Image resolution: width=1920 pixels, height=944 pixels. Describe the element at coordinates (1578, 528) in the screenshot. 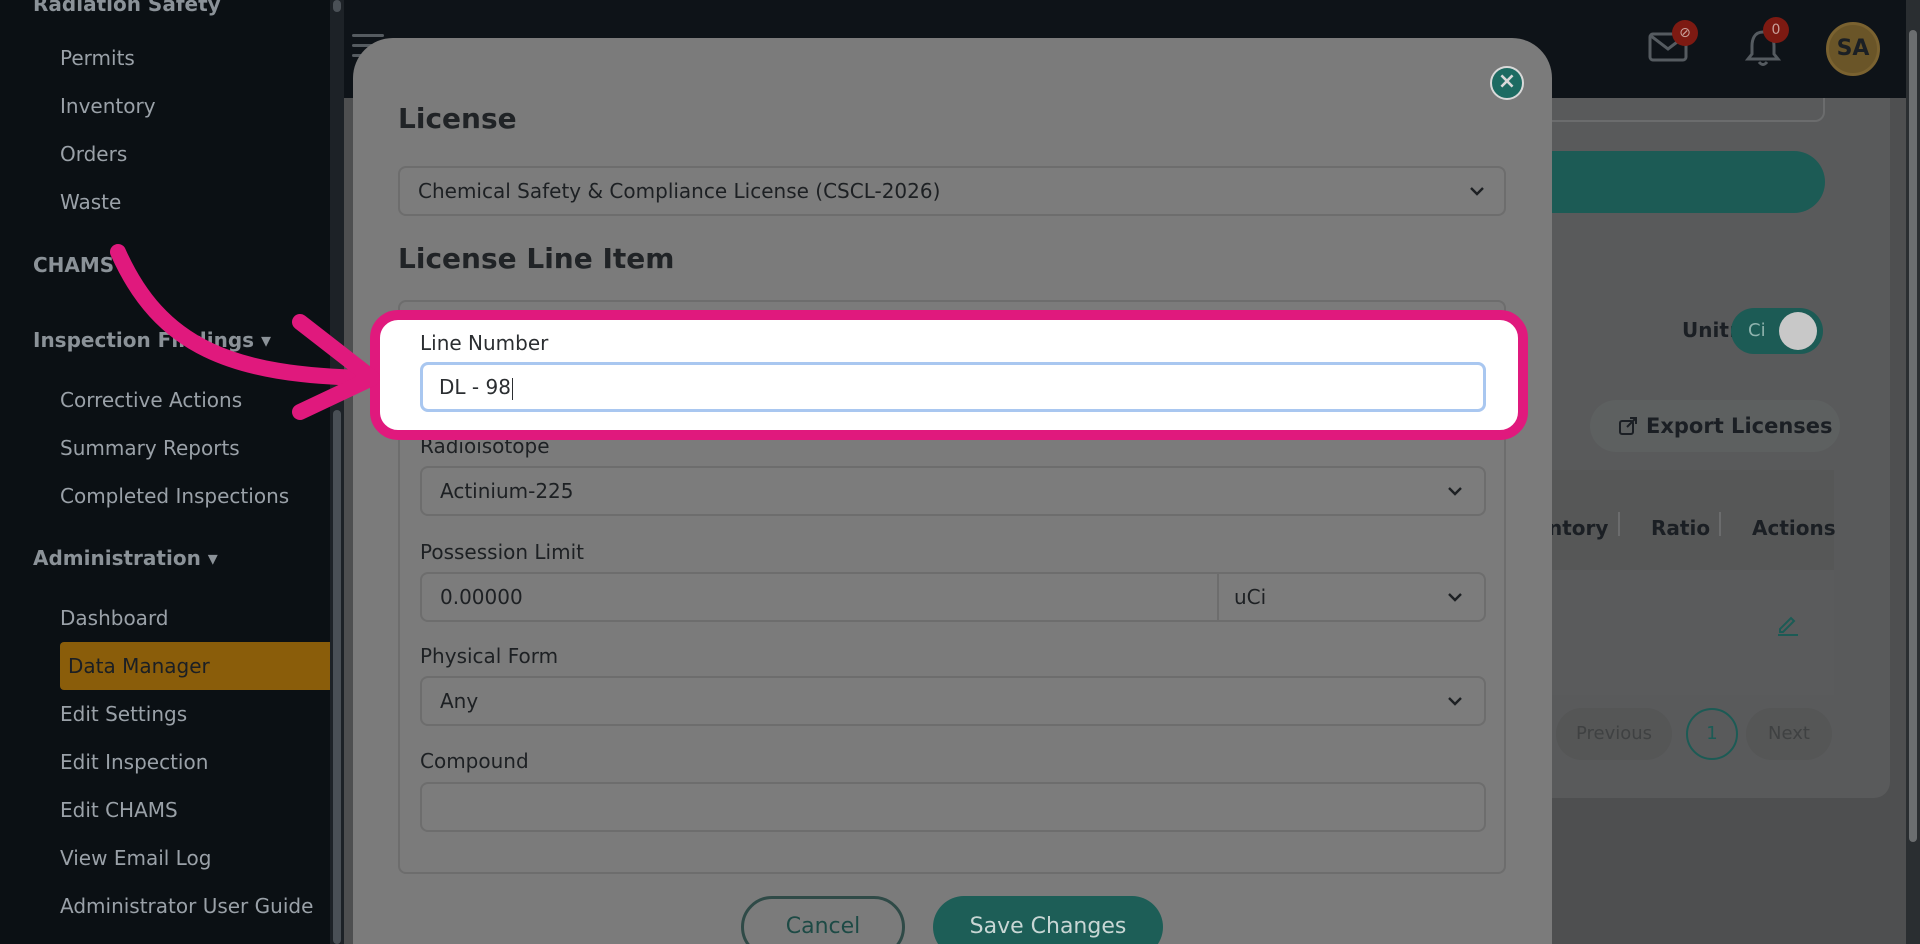

I see `table-header-inventory: ntory` at that location.